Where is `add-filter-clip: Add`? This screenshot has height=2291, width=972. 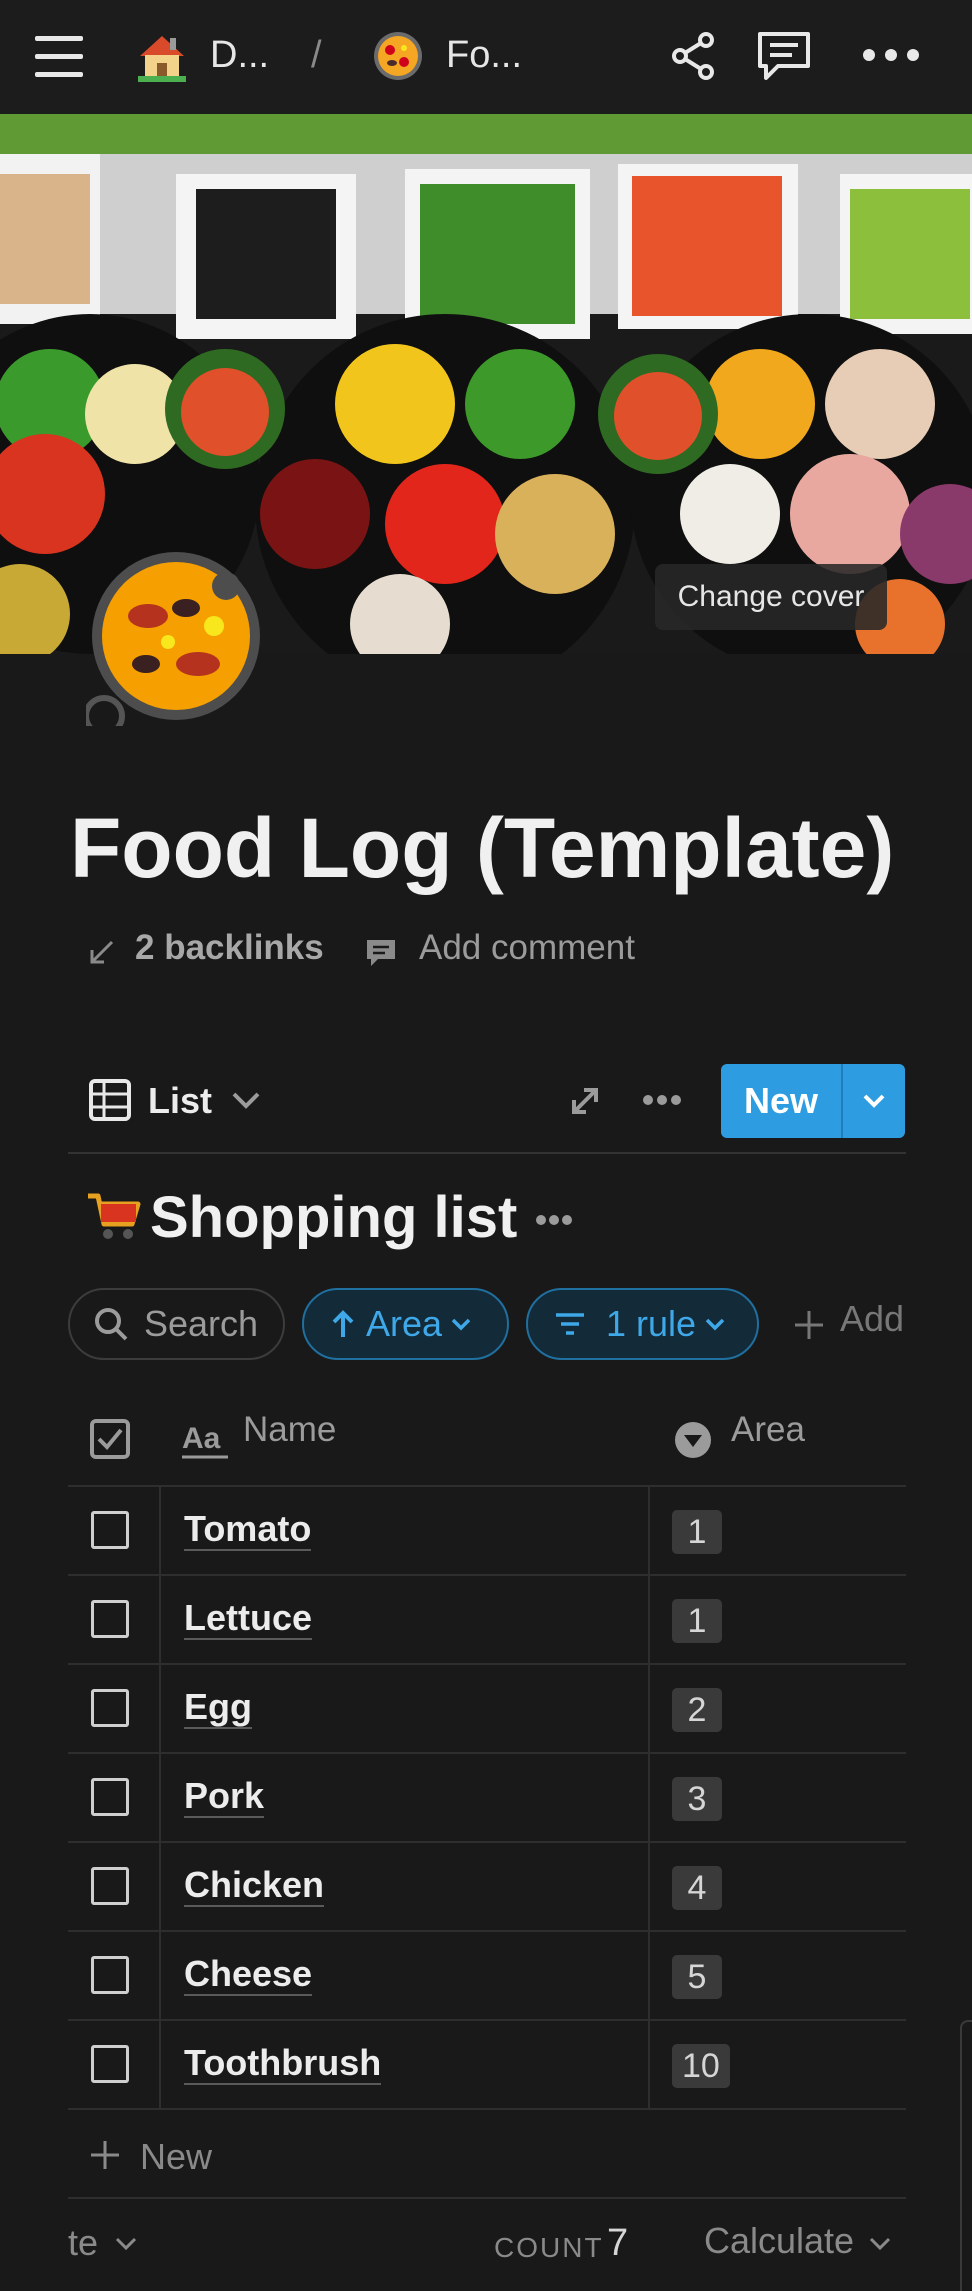
add-filter-clip: Add is located at coordinates (873, 1323).